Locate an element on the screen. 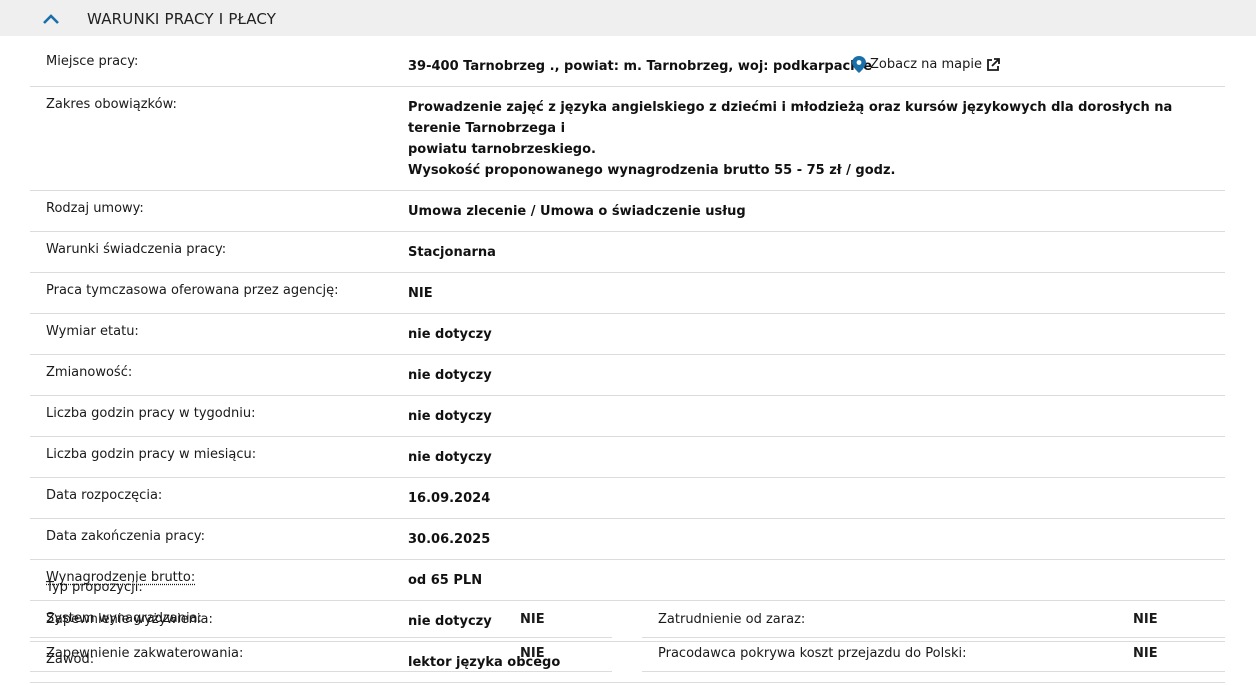 This screenshot has height=685, width=1260. map-link-label: Zobacz na mapie is located at coordinates (926, 64).